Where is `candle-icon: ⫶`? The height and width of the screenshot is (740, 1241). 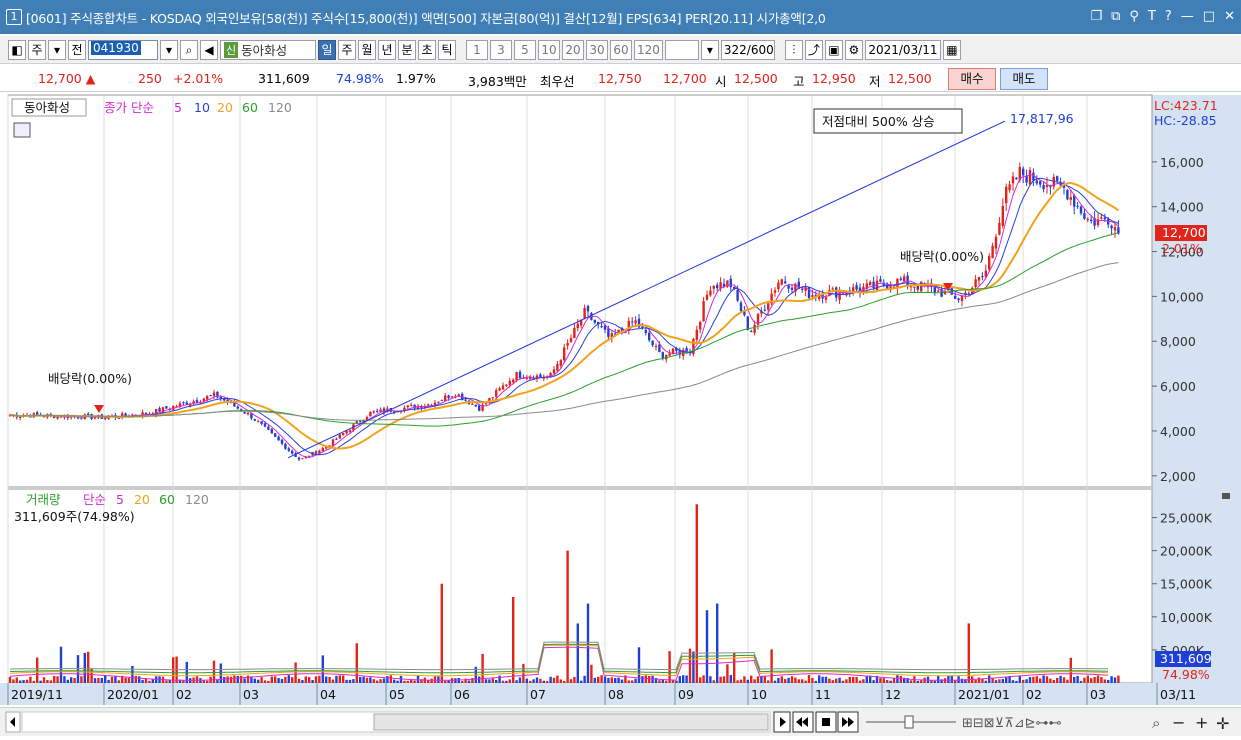
candle-icon: ⫶ is located at coordinates (793, 49).